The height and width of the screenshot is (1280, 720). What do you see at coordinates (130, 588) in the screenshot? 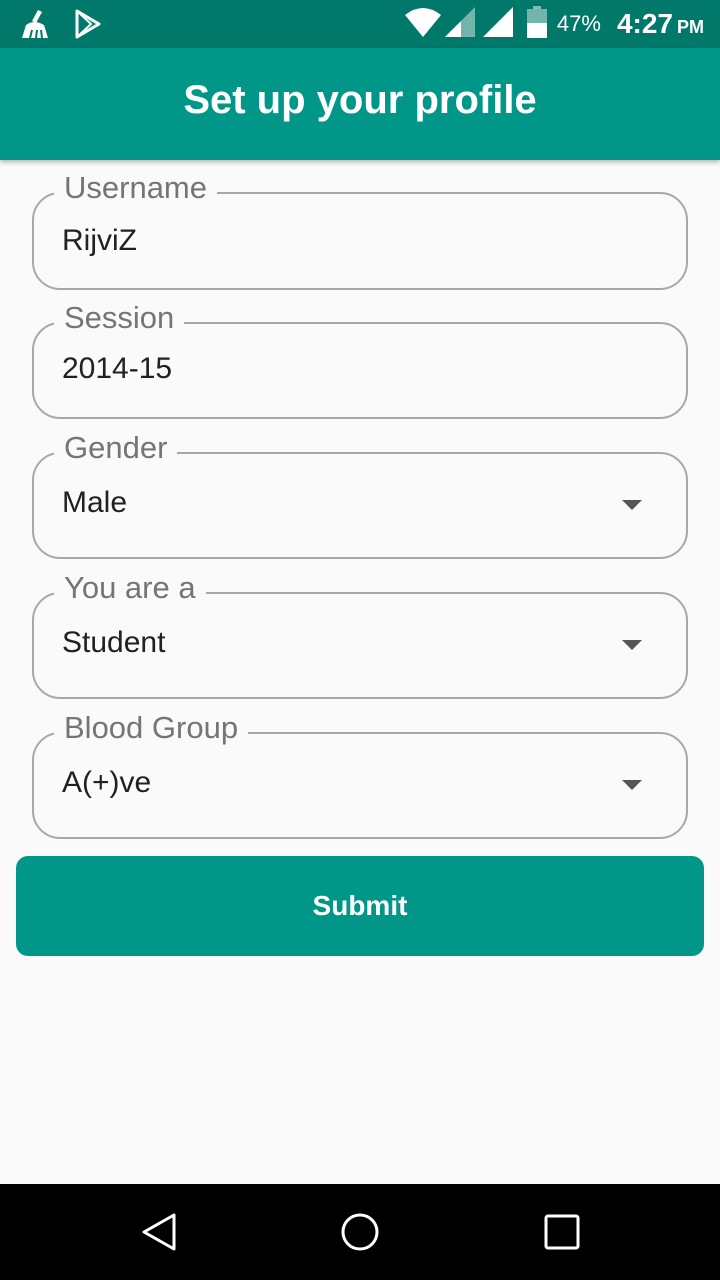
I see `role-label: You are a` at bounding box center [130, 588].